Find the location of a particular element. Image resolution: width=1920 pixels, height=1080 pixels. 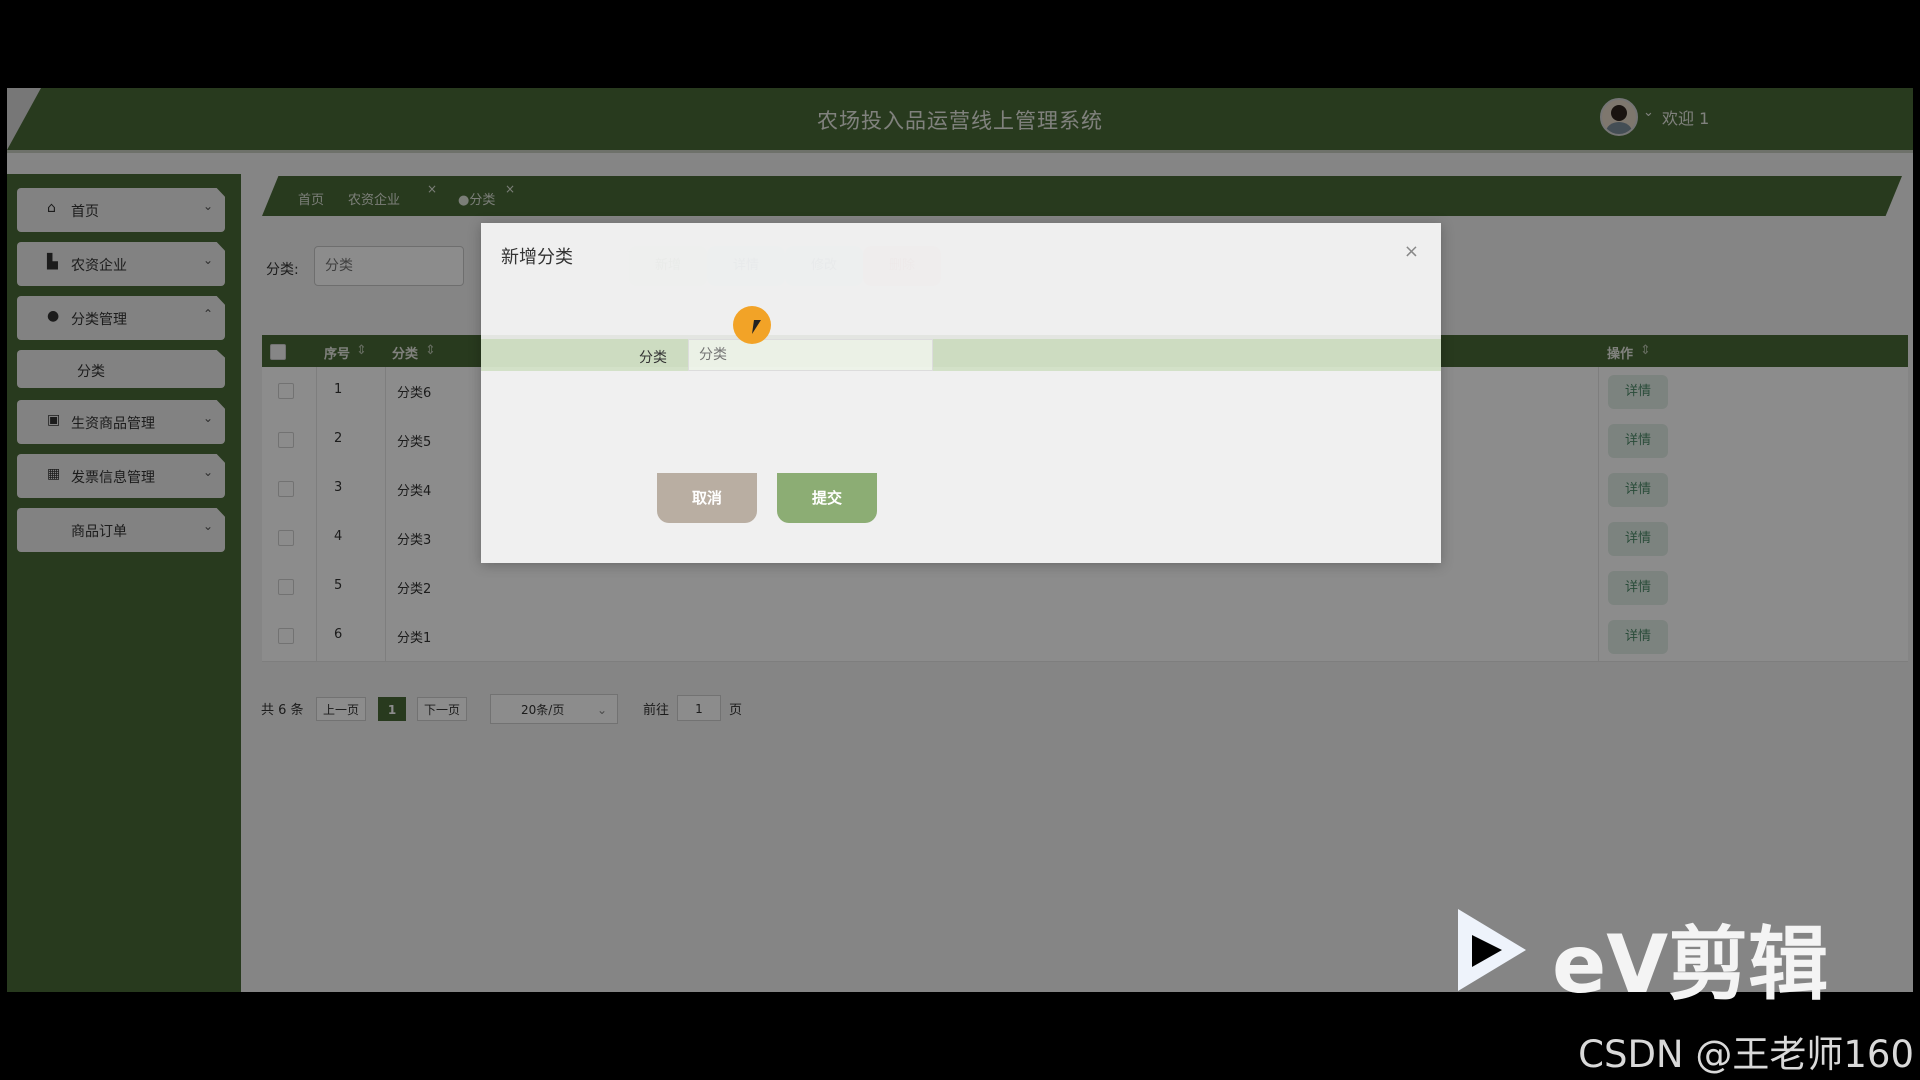

ev-logo-icon is located at coordinates (1492, 950).